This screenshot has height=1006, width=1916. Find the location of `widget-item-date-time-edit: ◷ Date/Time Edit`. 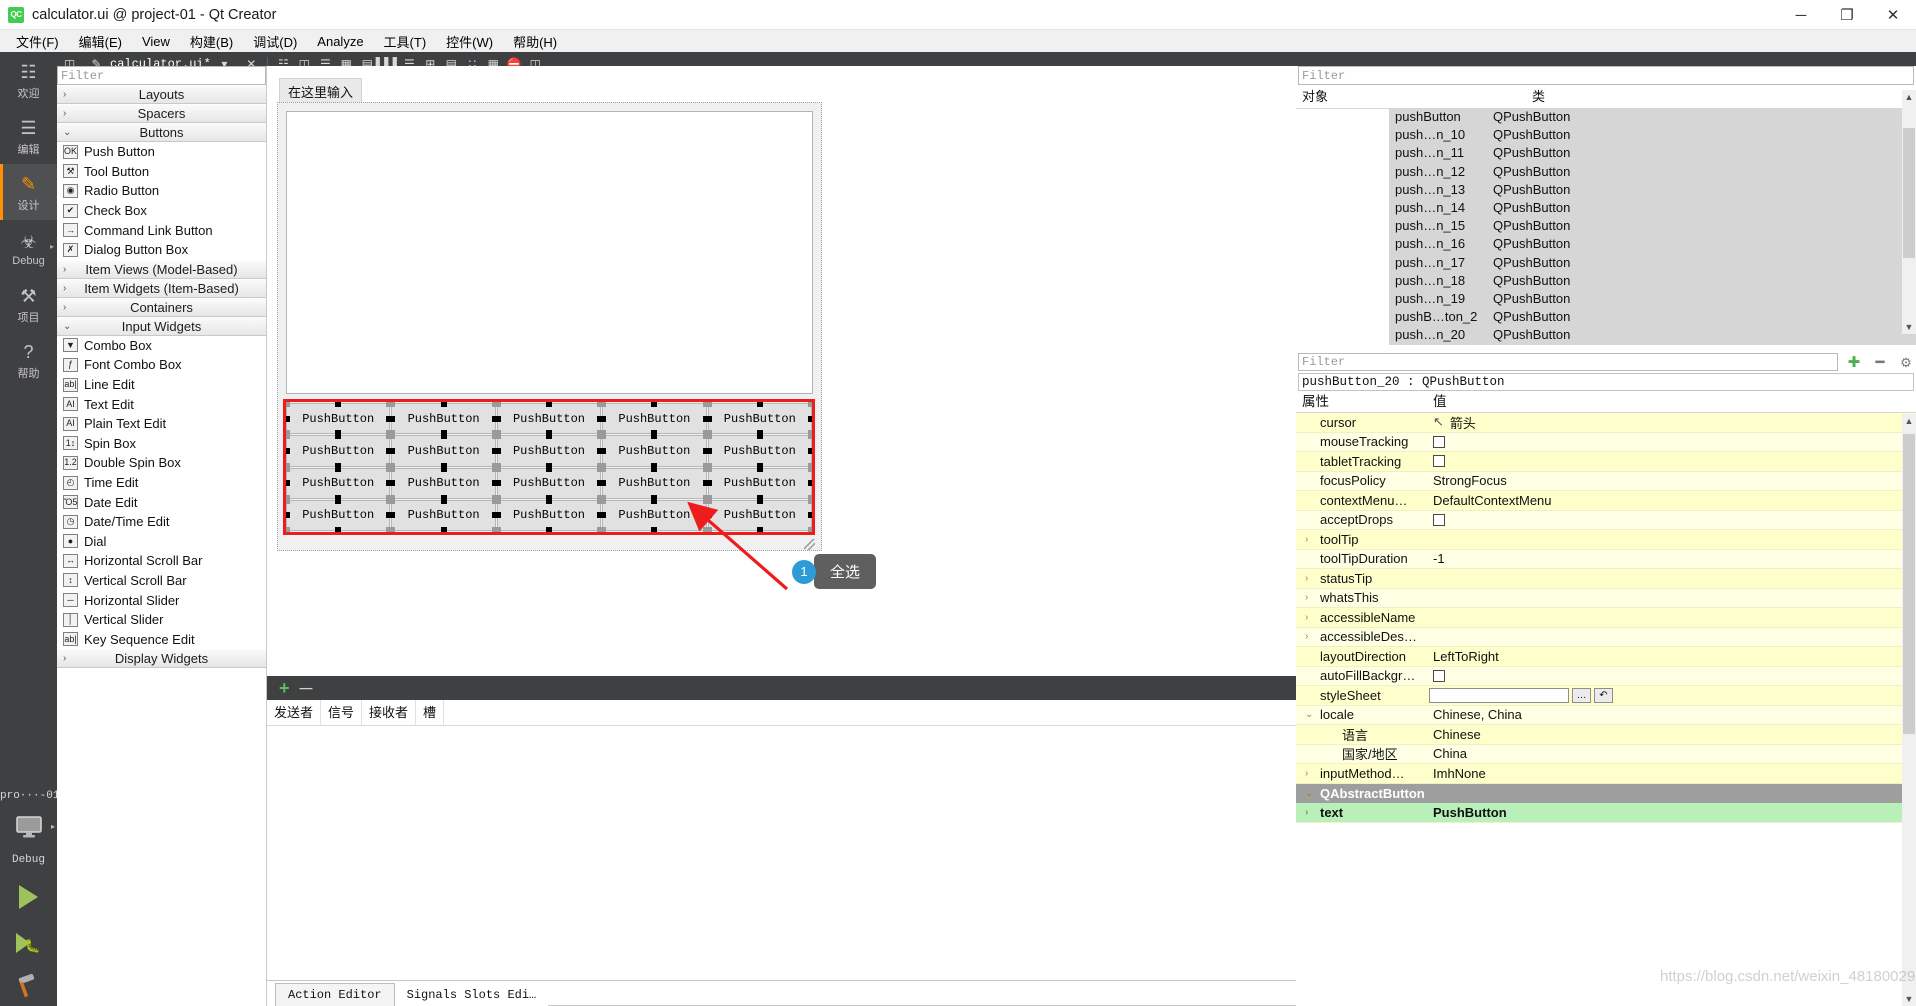

widget-item-date-time-edit: ◷ Date/Time Edit is located at coordinates (161, 522).